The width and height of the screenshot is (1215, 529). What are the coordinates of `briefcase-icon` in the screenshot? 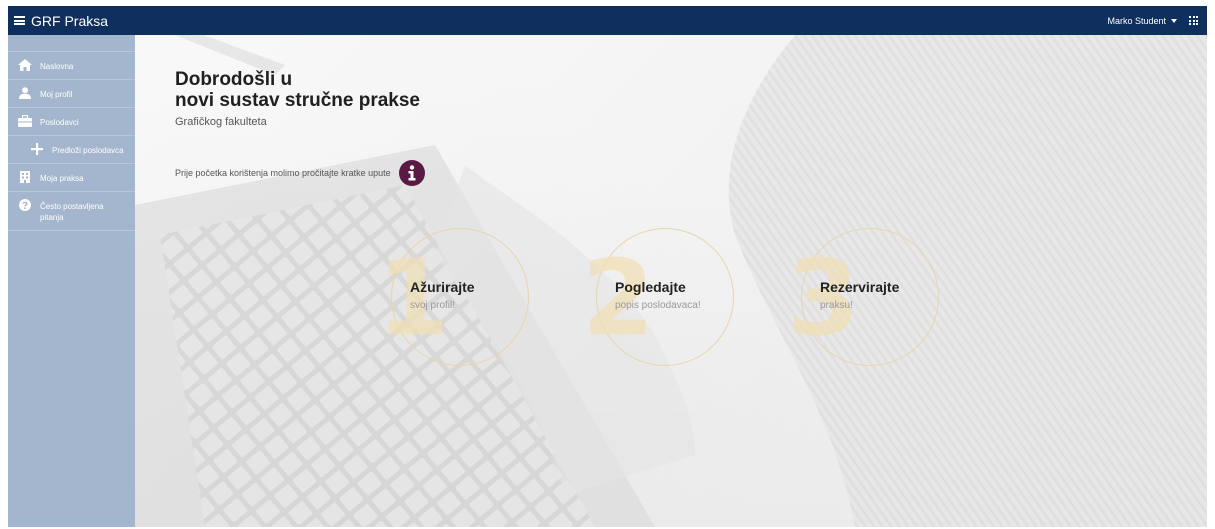 It's located at (25, 121).